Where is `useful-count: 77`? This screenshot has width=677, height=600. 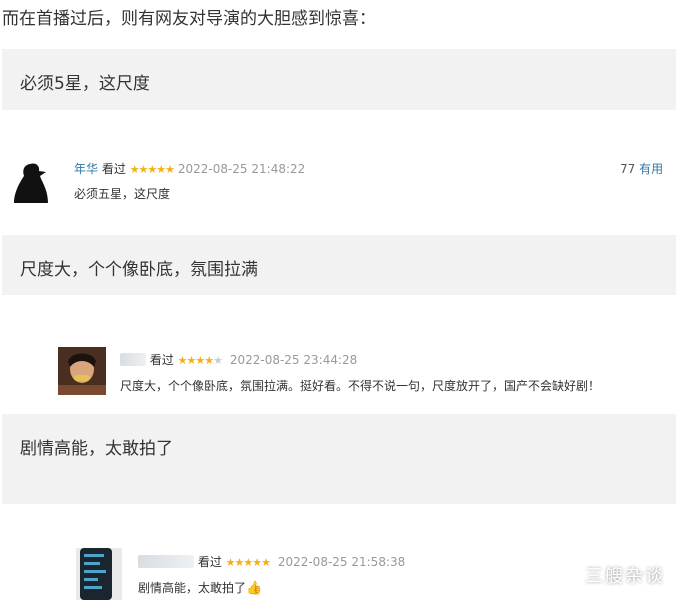 useful-count: 77 is located at coordinates (628, 169).